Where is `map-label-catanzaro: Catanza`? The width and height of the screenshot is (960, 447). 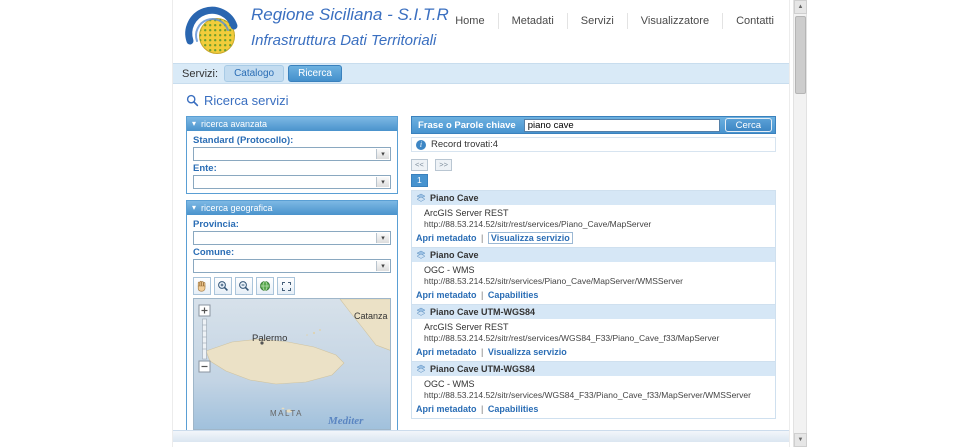
map-label-catanzaro: Catanza is located at coordinates (371, 316).